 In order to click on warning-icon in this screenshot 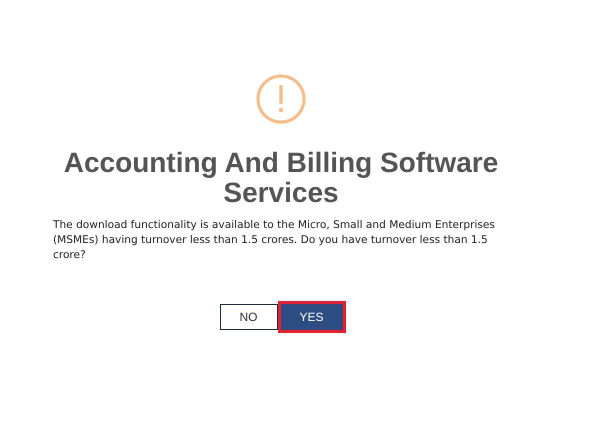, I will do `click(281, 99)`.